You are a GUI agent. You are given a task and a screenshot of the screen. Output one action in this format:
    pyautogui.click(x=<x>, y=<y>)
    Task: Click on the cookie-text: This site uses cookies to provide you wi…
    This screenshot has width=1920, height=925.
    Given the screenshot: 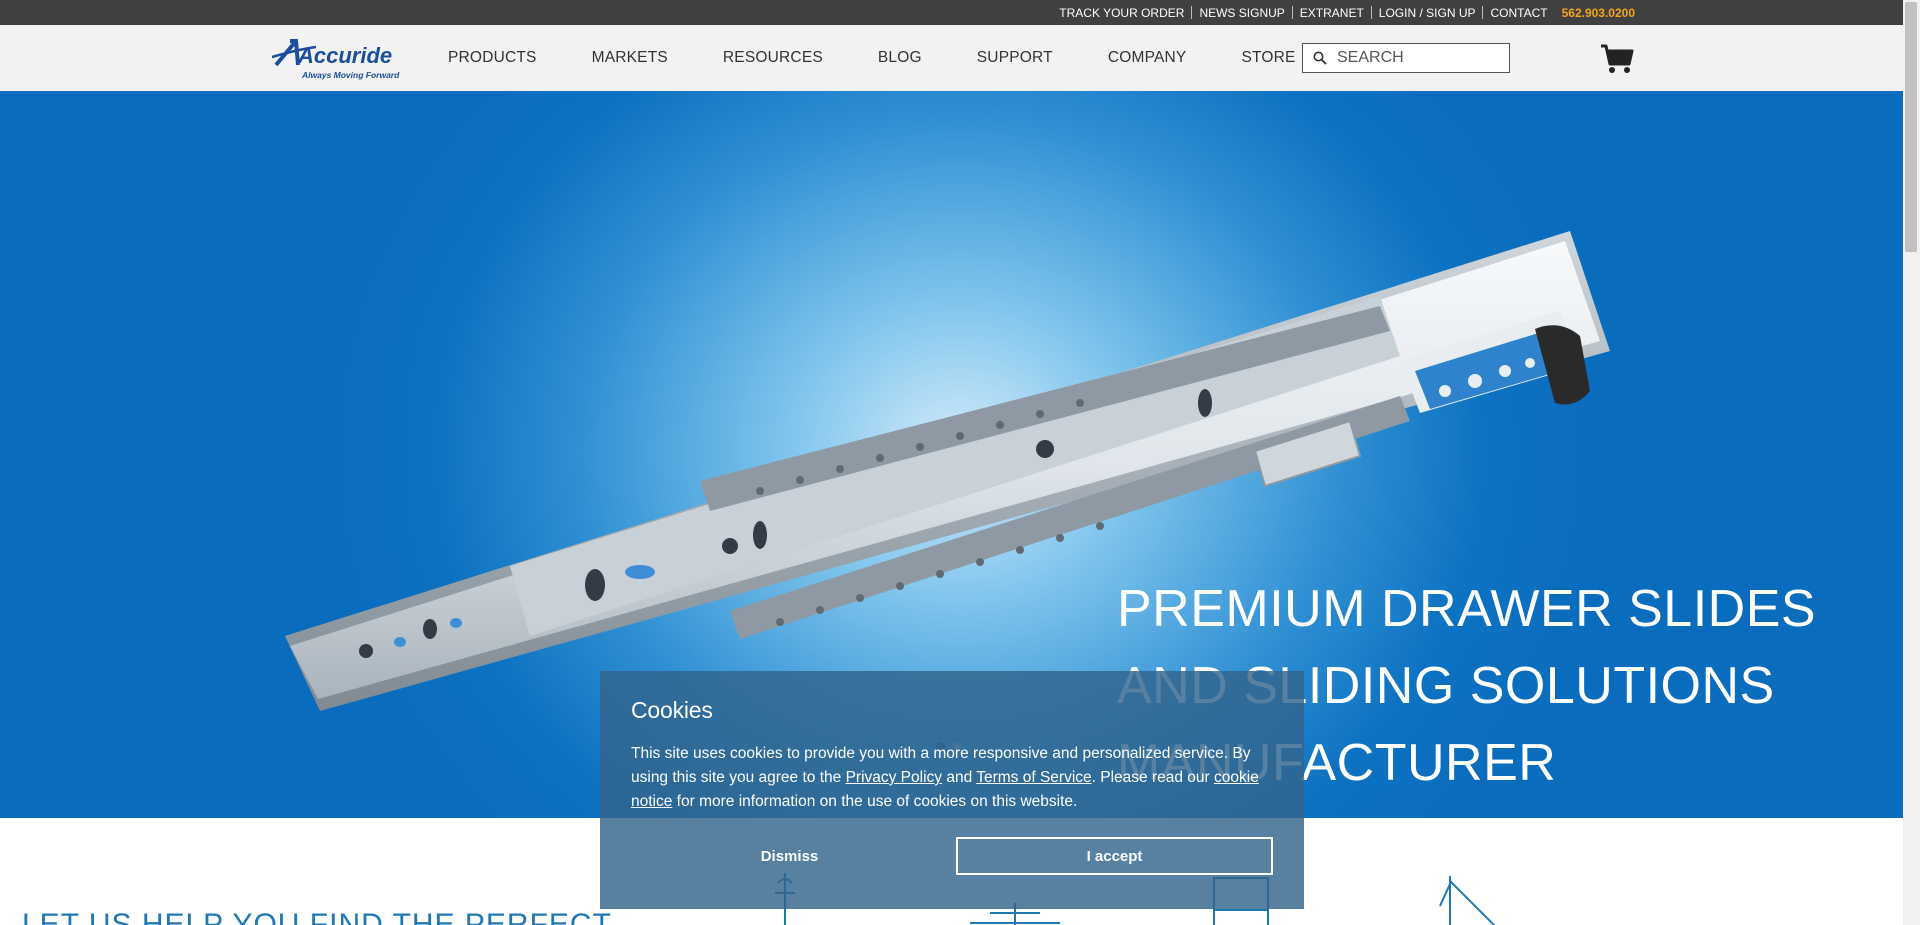 What is the action you would take?
    pyautogui.click(x=956, y=778)
    